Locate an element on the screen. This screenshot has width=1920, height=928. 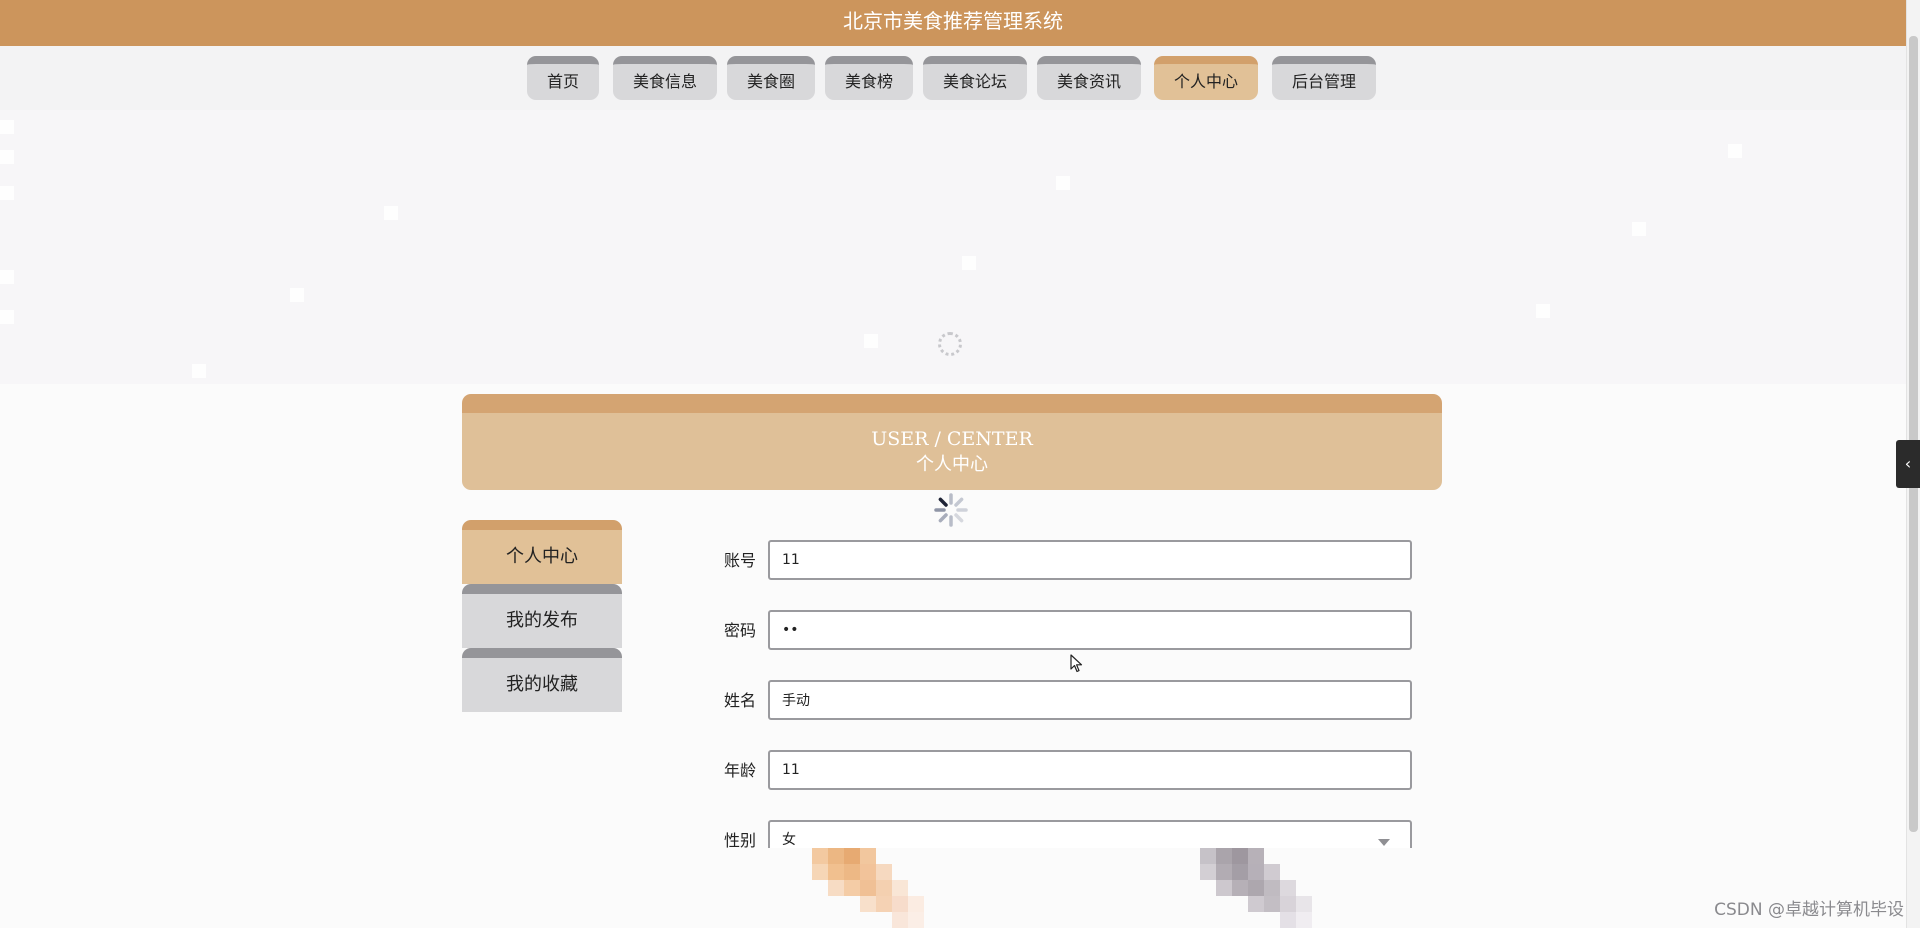
gender-value: 女 is located at coordinates (789, 840).